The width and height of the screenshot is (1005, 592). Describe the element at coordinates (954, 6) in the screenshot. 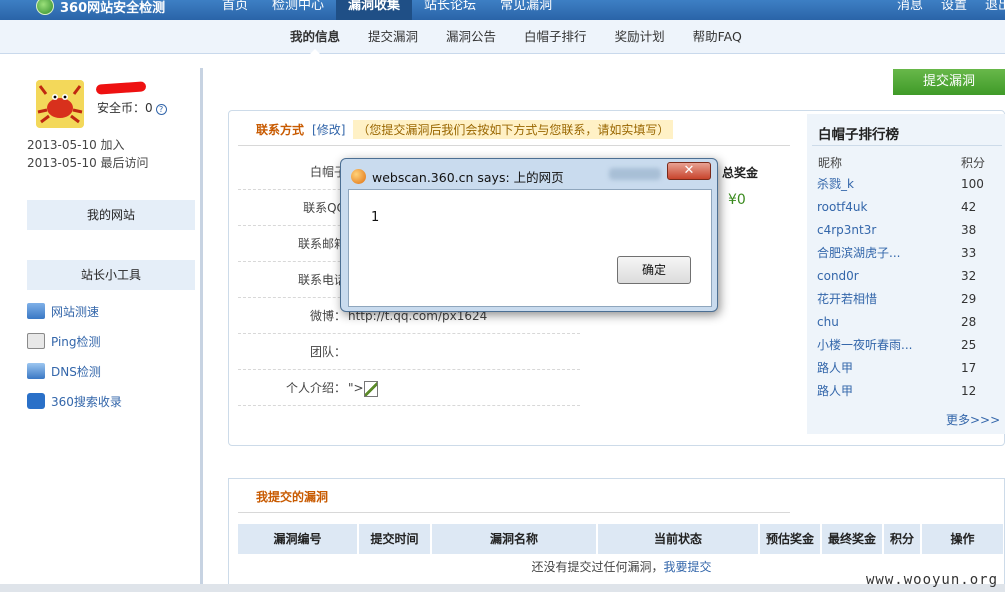

I see `settings-link: 设置` at that location.